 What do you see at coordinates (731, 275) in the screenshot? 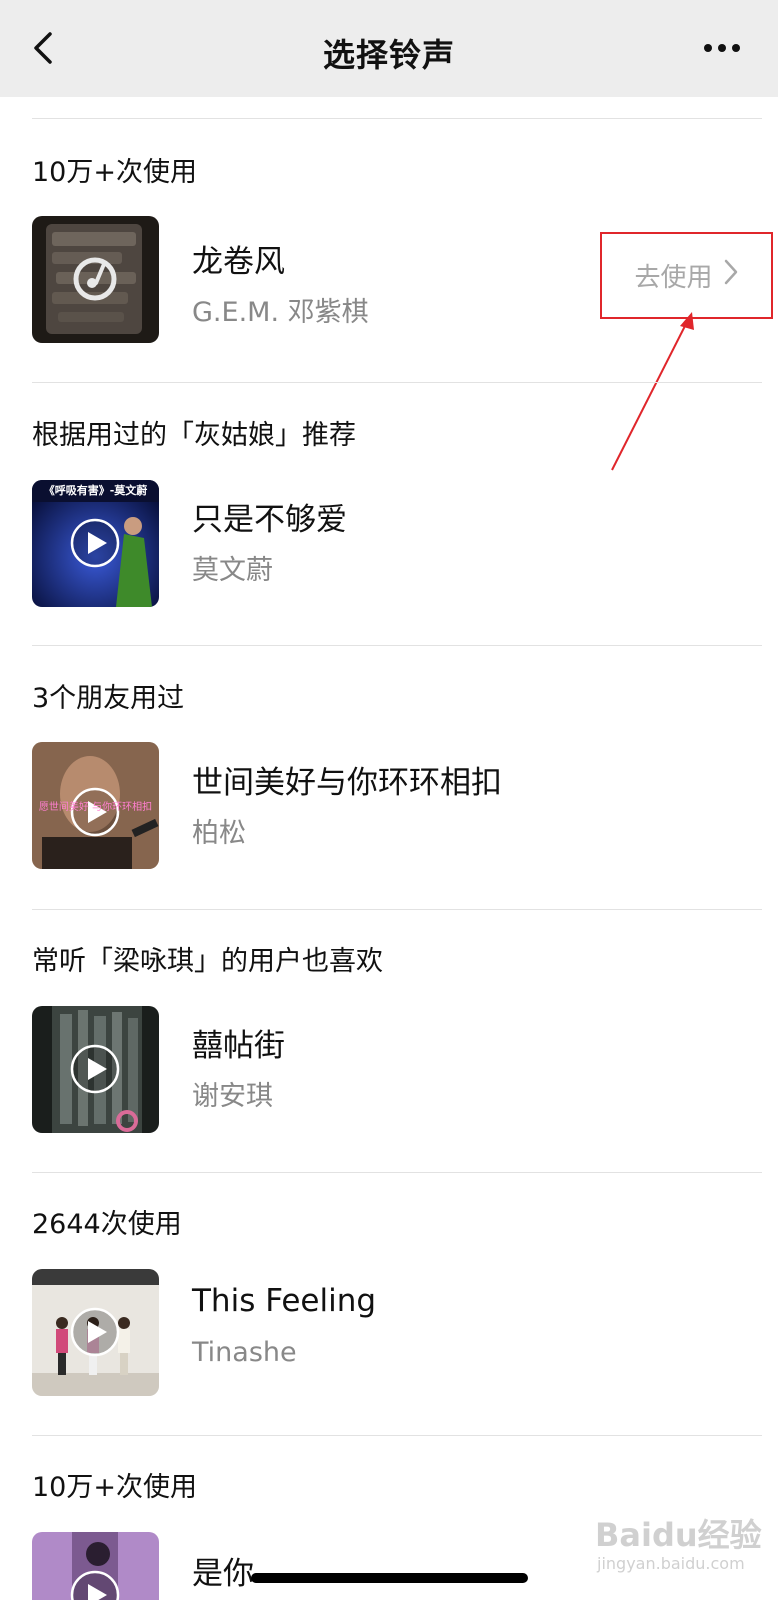
I see `chevron-right-icon` at bounding box center [731, 275].